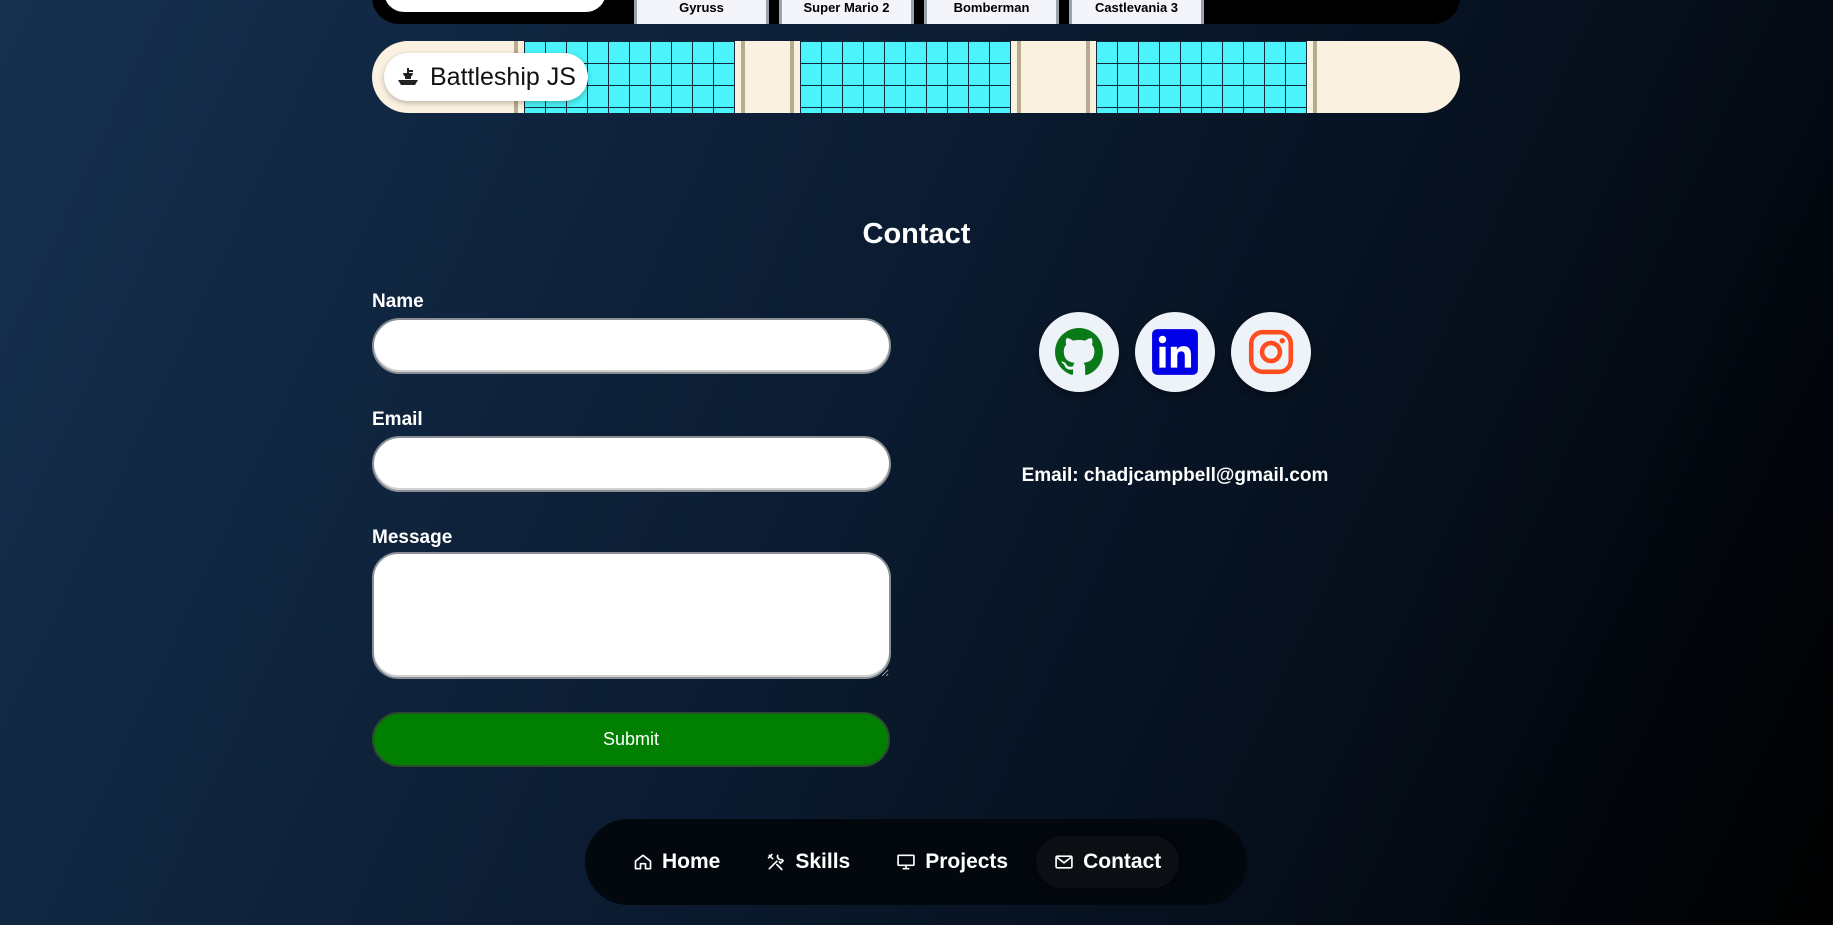  I want to click on email-label: Email, so click(397, 419).